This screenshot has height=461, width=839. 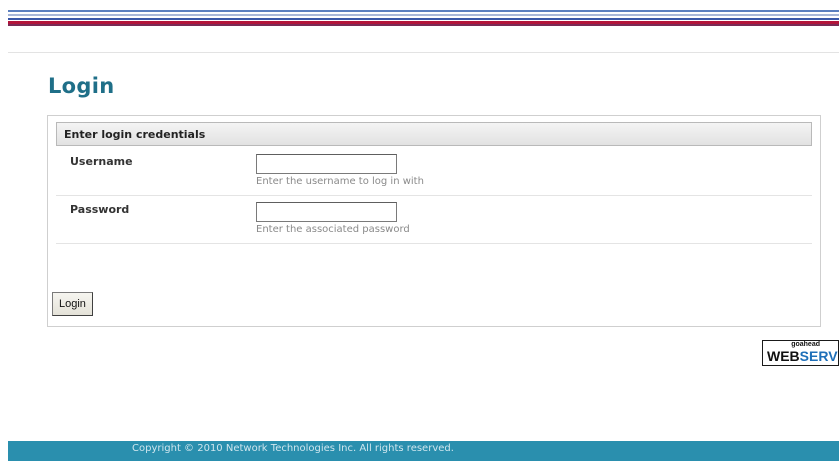 I want to click on top-banner, so click(x=419, y=15).